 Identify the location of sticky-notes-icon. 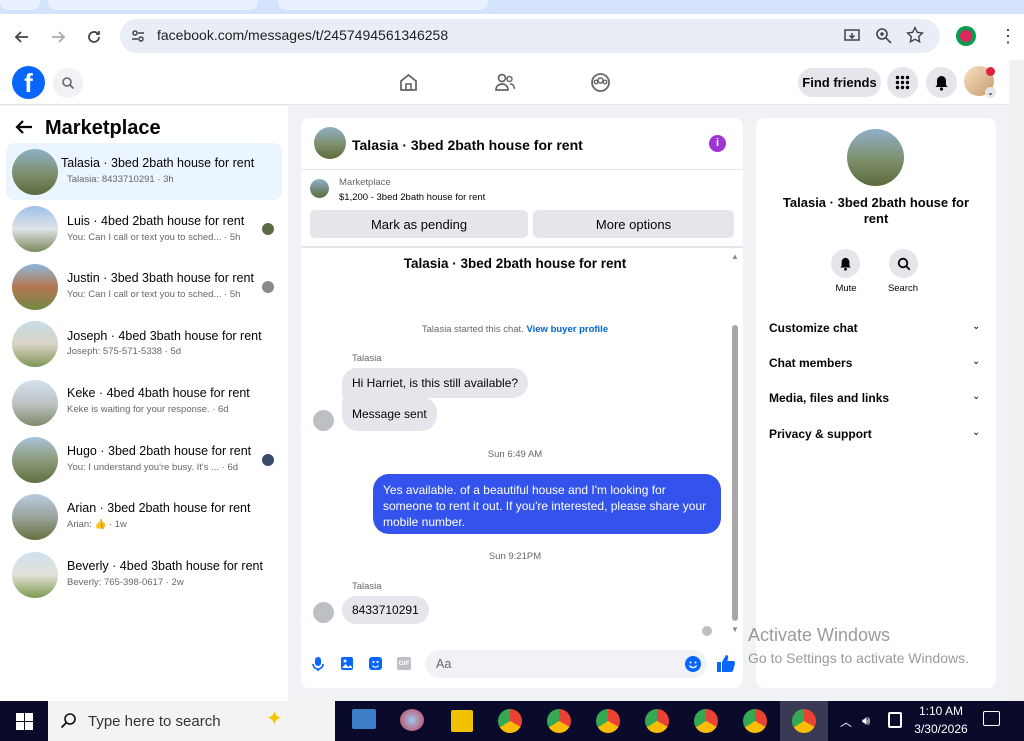
(462, 721).